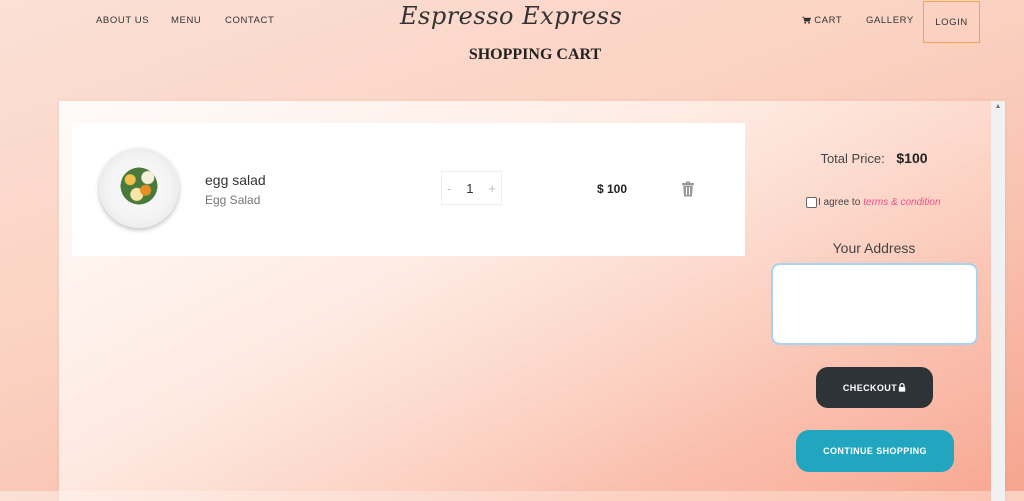 This screenshot has height=501, width=1024. I want to click on terms-link: terms & condition, so click(901, 202).